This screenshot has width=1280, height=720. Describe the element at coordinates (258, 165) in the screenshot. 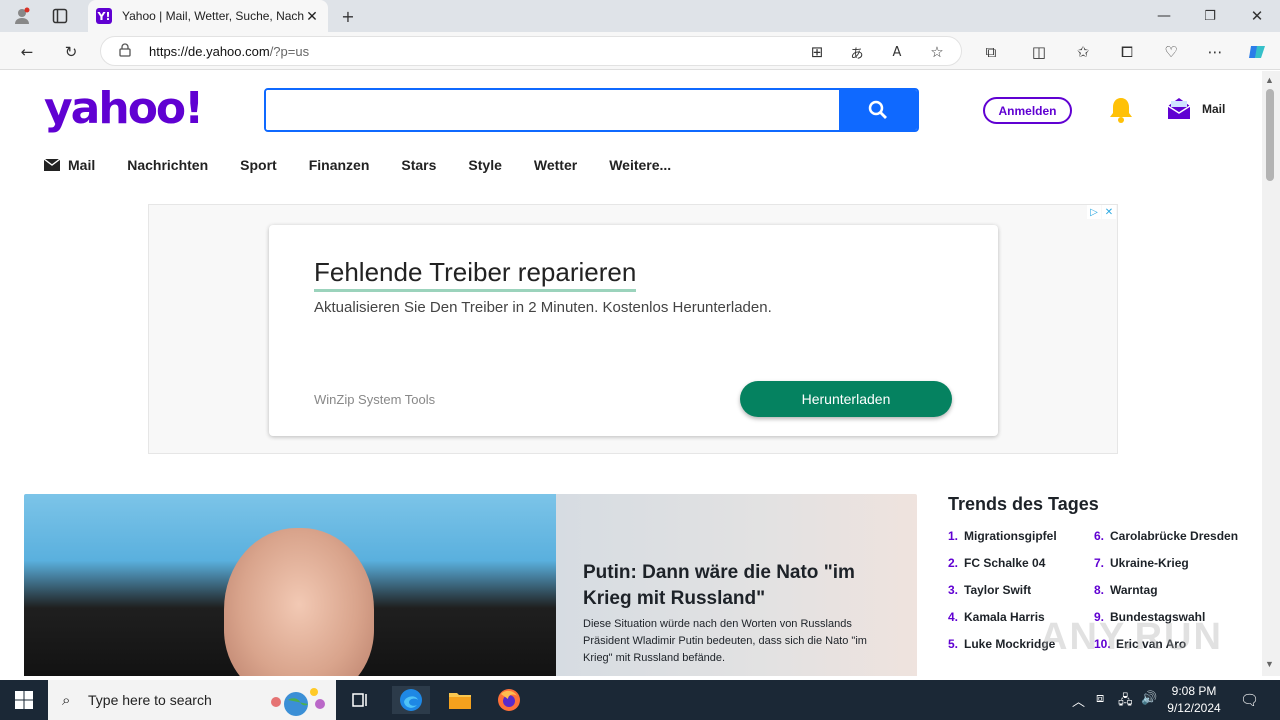

I see `nav-item-sport: Sport` at that location.